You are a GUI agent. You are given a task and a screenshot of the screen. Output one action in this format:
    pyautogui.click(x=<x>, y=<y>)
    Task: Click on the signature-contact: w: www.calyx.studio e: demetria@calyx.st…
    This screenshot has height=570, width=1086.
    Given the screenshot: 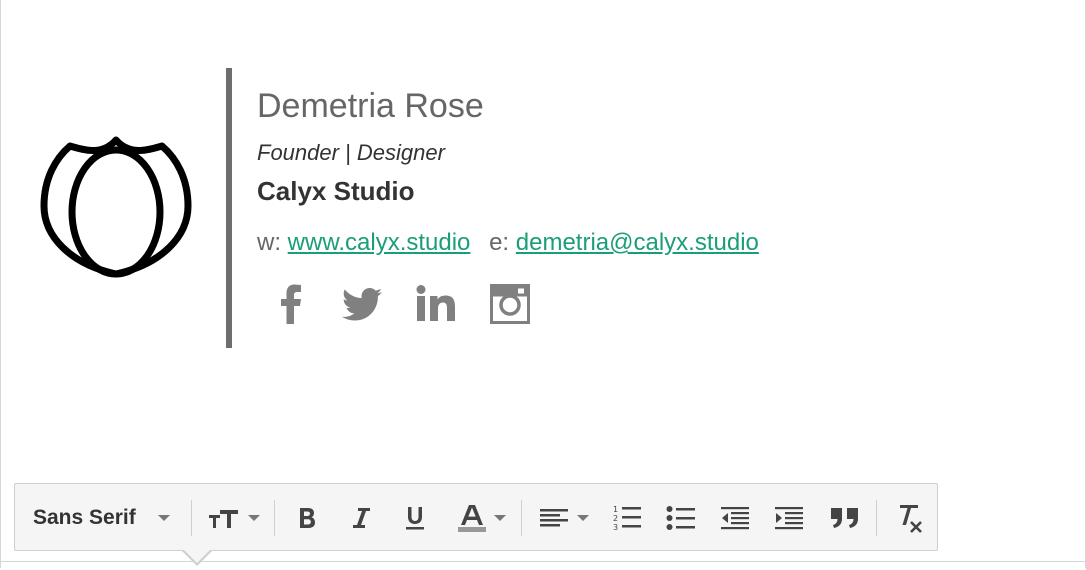 What is the action you would take?
    pyautogui.click(x=508, y=243)
    